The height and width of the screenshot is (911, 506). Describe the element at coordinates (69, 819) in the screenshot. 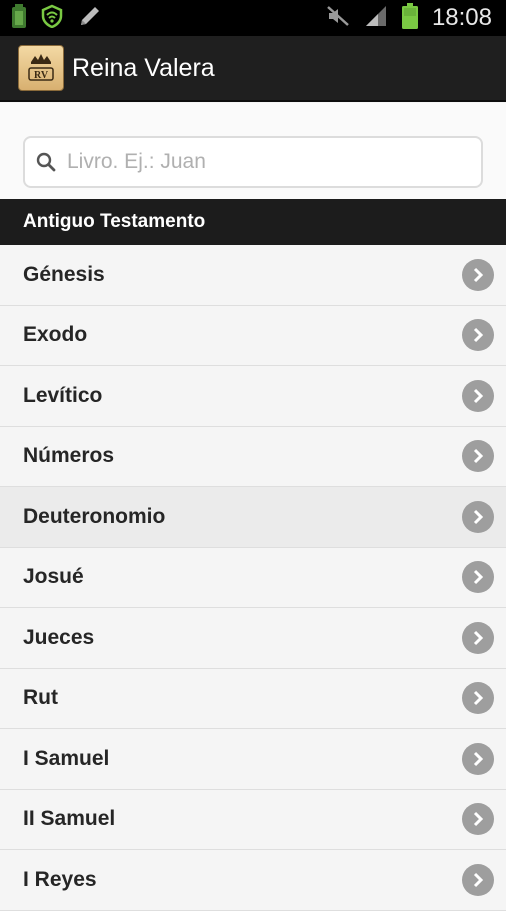

I see `book-name: II Samuel` at that location.